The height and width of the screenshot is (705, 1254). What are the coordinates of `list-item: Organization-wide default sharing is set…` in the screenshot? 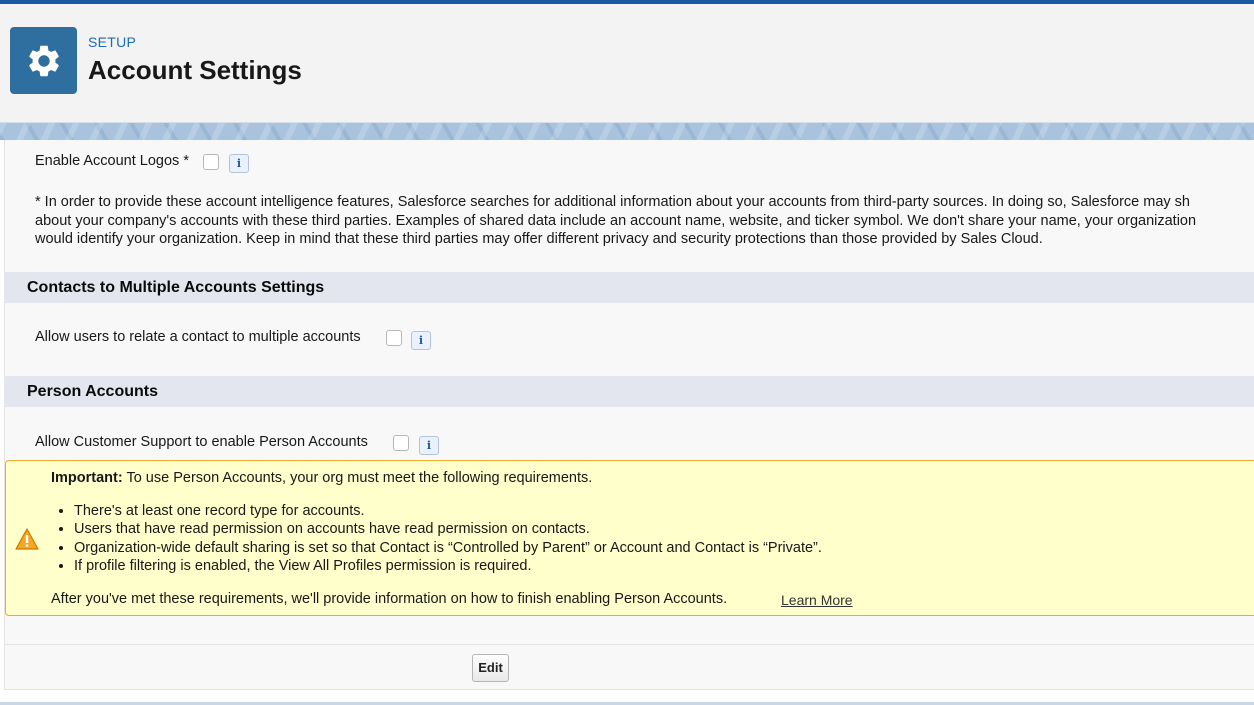 It's located at (448, 548).